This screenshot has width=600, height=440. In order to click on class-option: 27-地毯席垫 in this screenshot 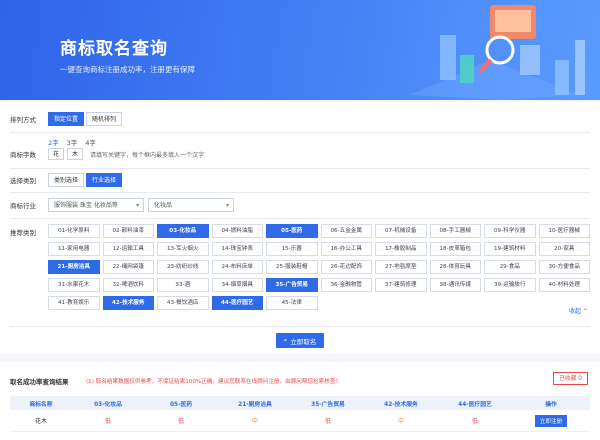, I will do `click(401, 267)`.